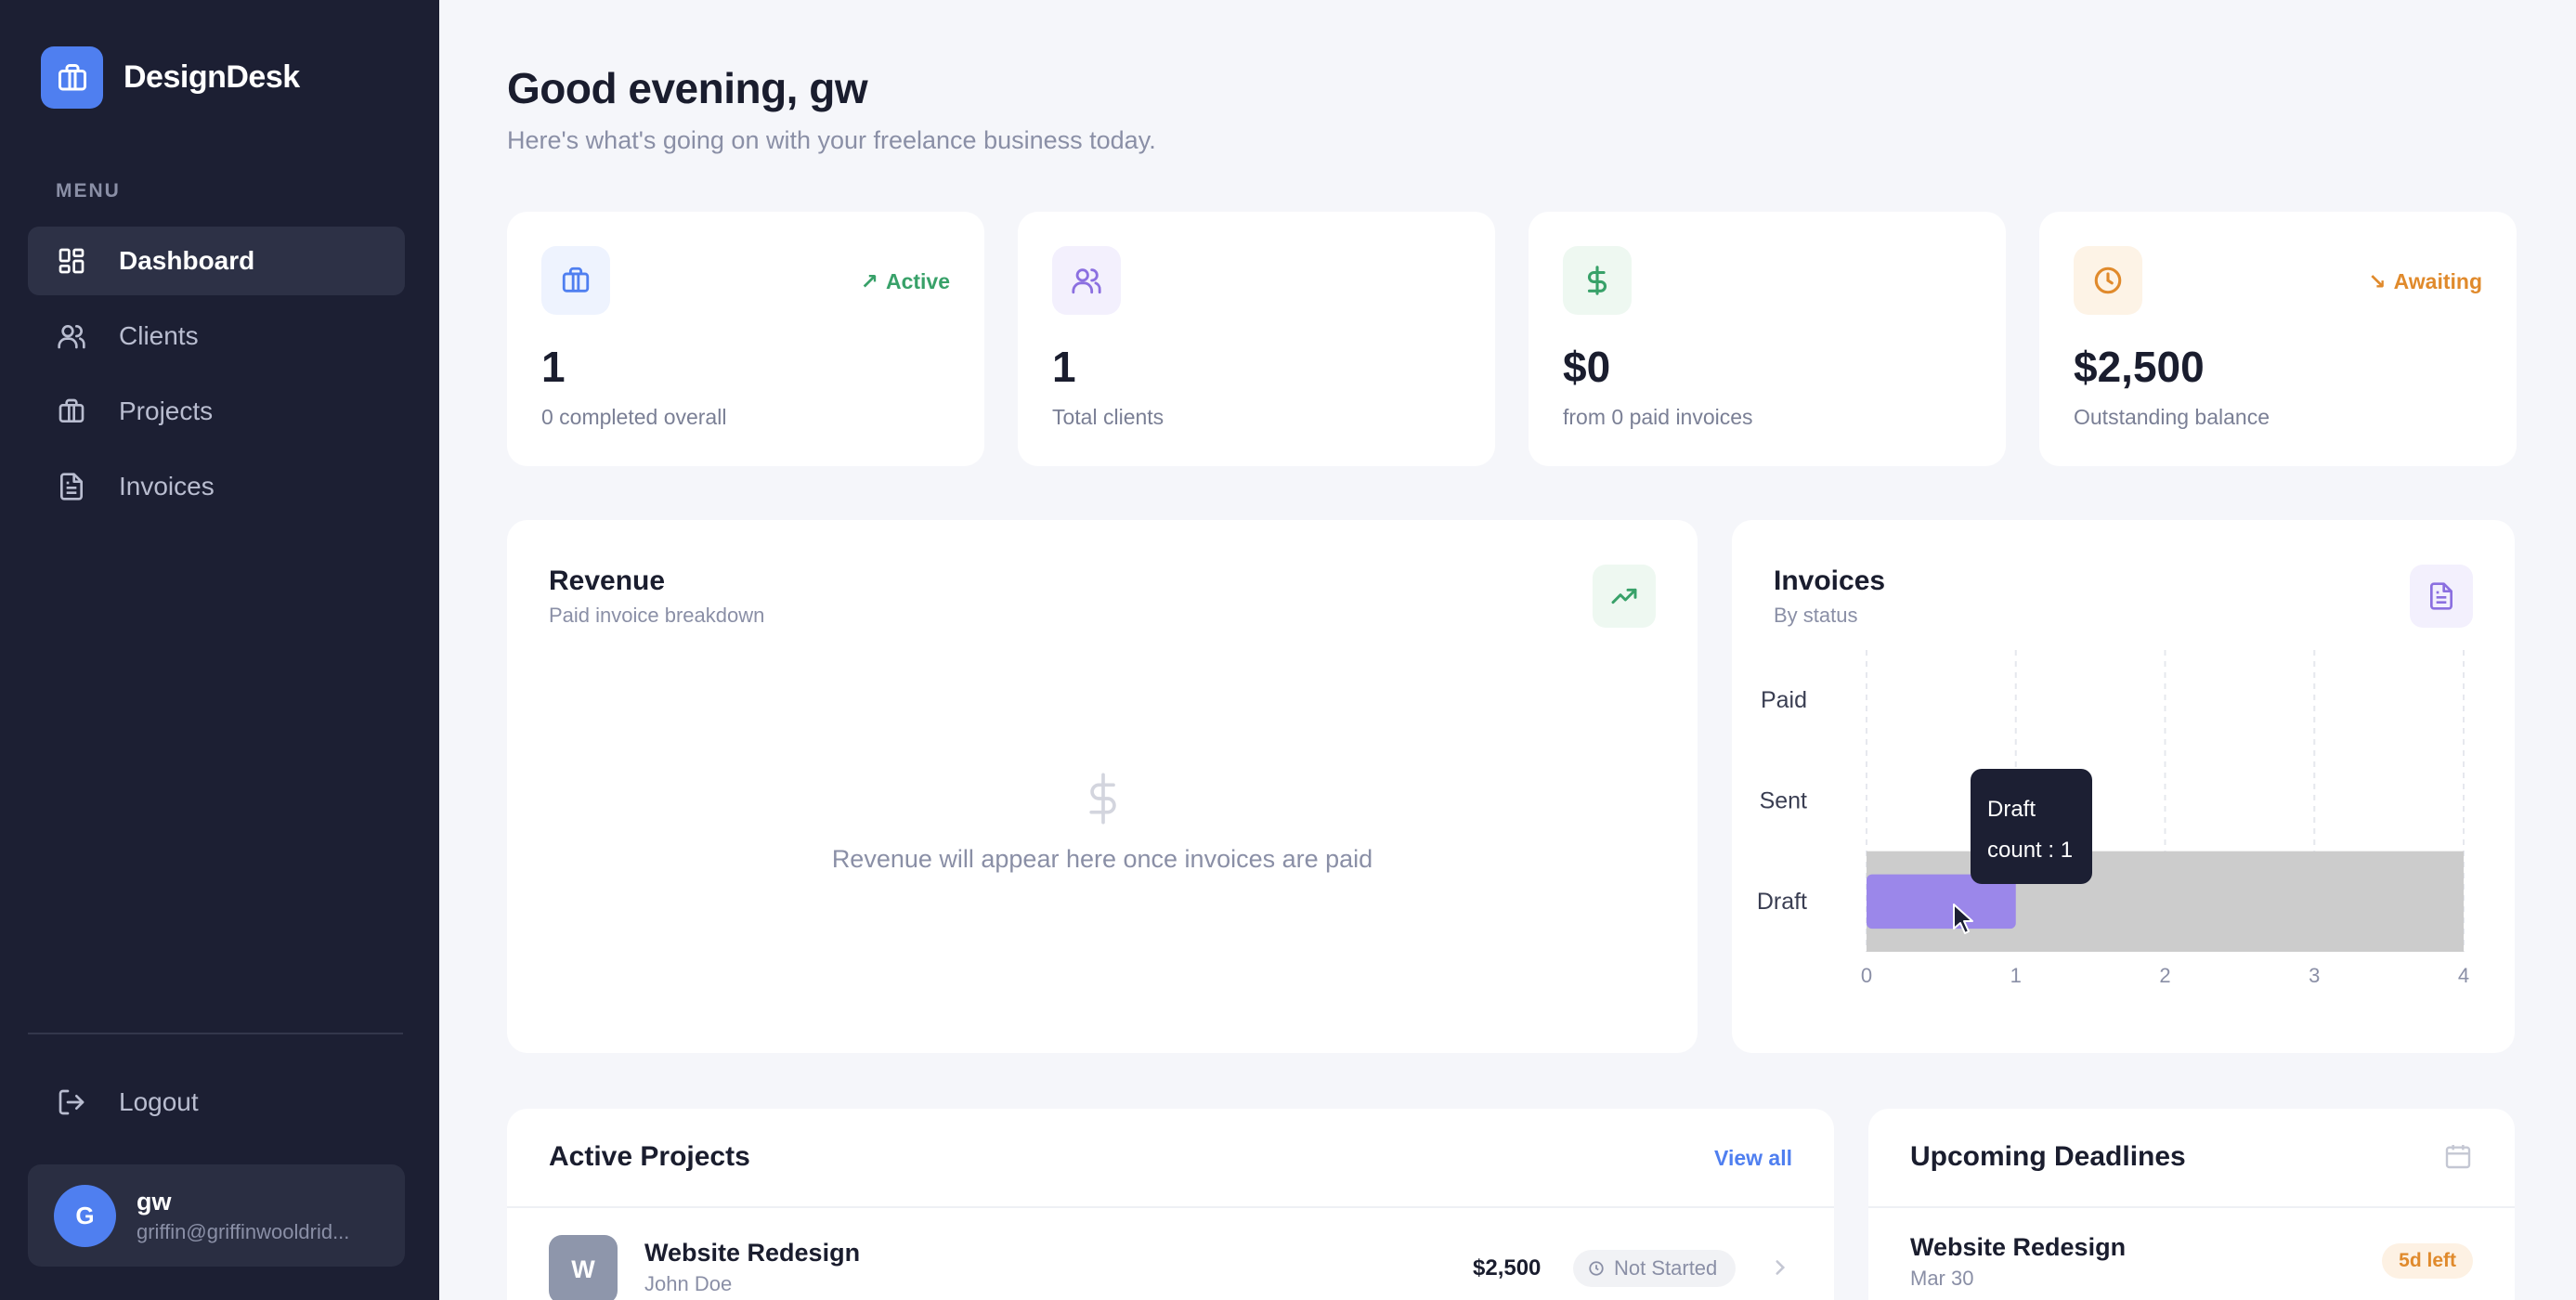  What do you see at coordinates (2428, 1261) in the screenshot?
I see `days-left-badge: 5d left` at bounding box center [2428, 1261].